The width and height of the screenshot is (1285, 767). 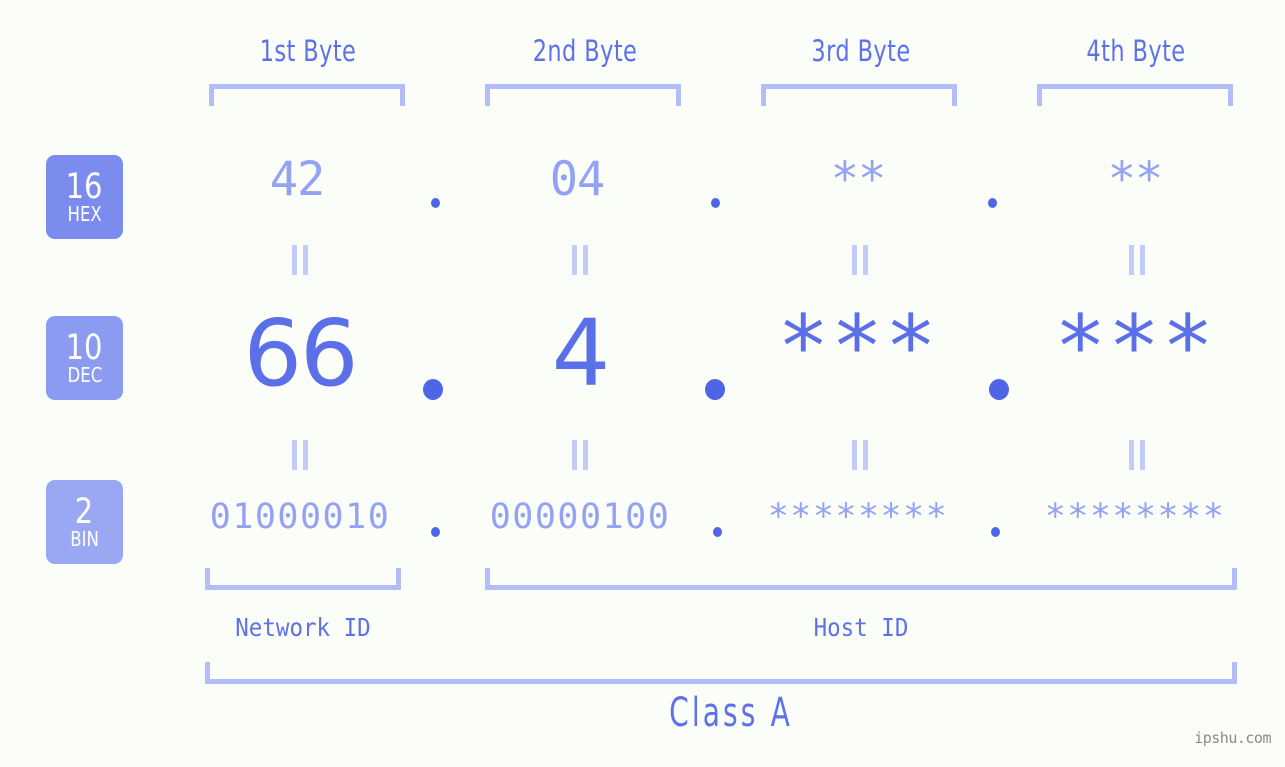 I want to click on bin-byte-1: 01000010, so click(x=300, y=517).